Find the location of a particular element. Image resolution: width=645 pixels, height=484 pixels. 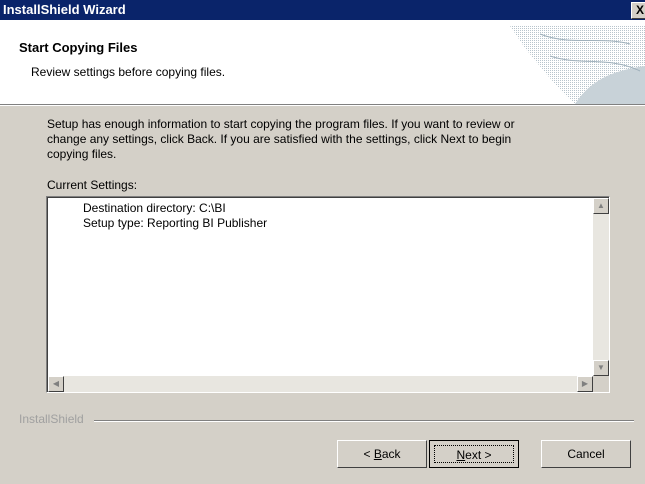

instructions-line: copying files. is located at coordinates (82, 154).